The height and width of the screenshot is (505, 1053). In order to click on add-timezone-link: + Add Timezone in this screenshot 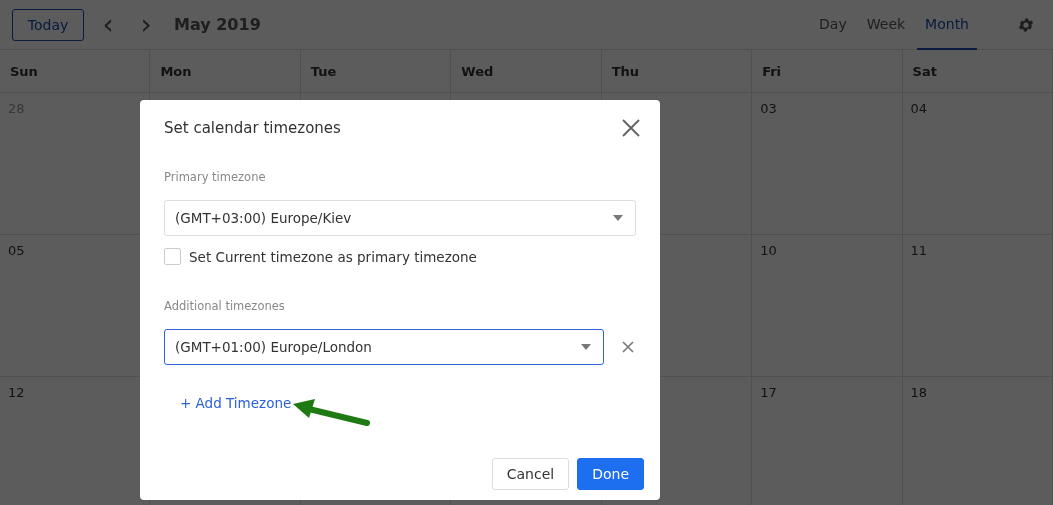, I will do `click(236, 403)`.